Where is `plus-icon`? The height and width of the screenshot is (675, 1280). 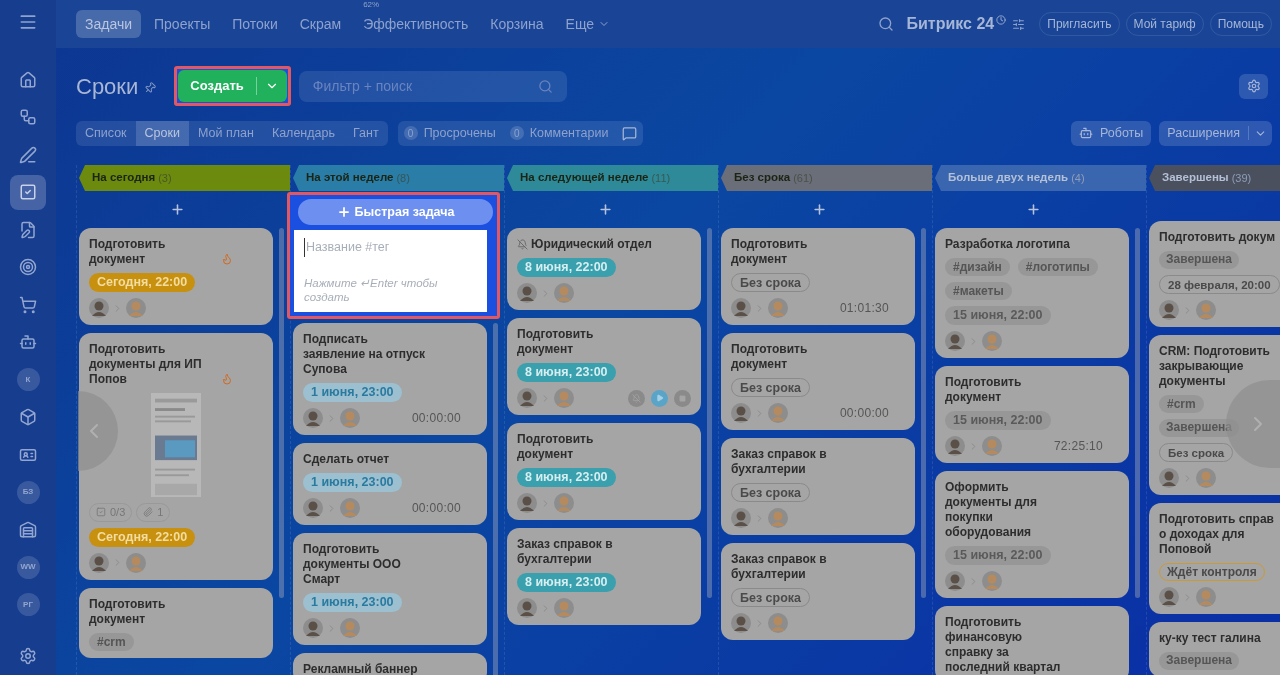 plus-icon is located at coordinates (343, 212).